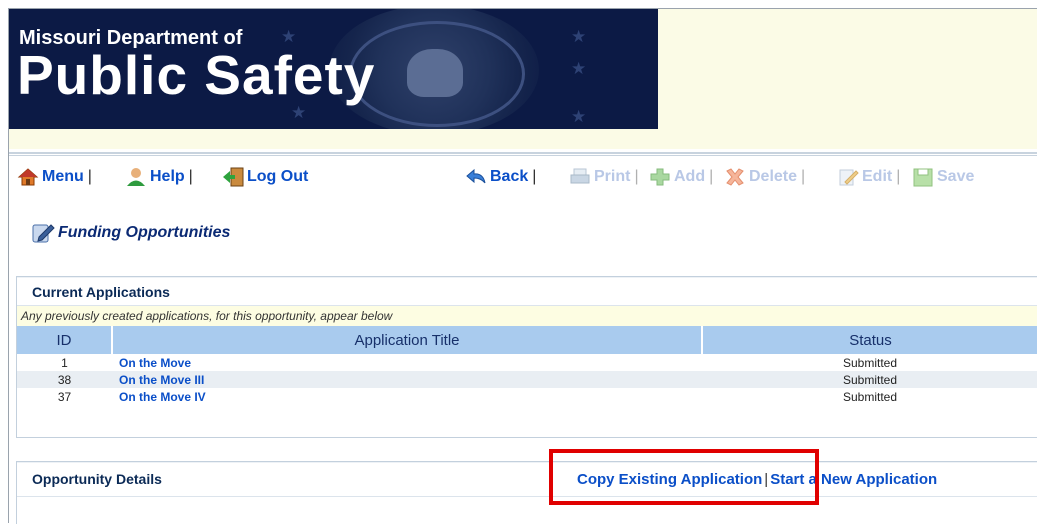  I want to click on application-id: 37, so click(64, 396).